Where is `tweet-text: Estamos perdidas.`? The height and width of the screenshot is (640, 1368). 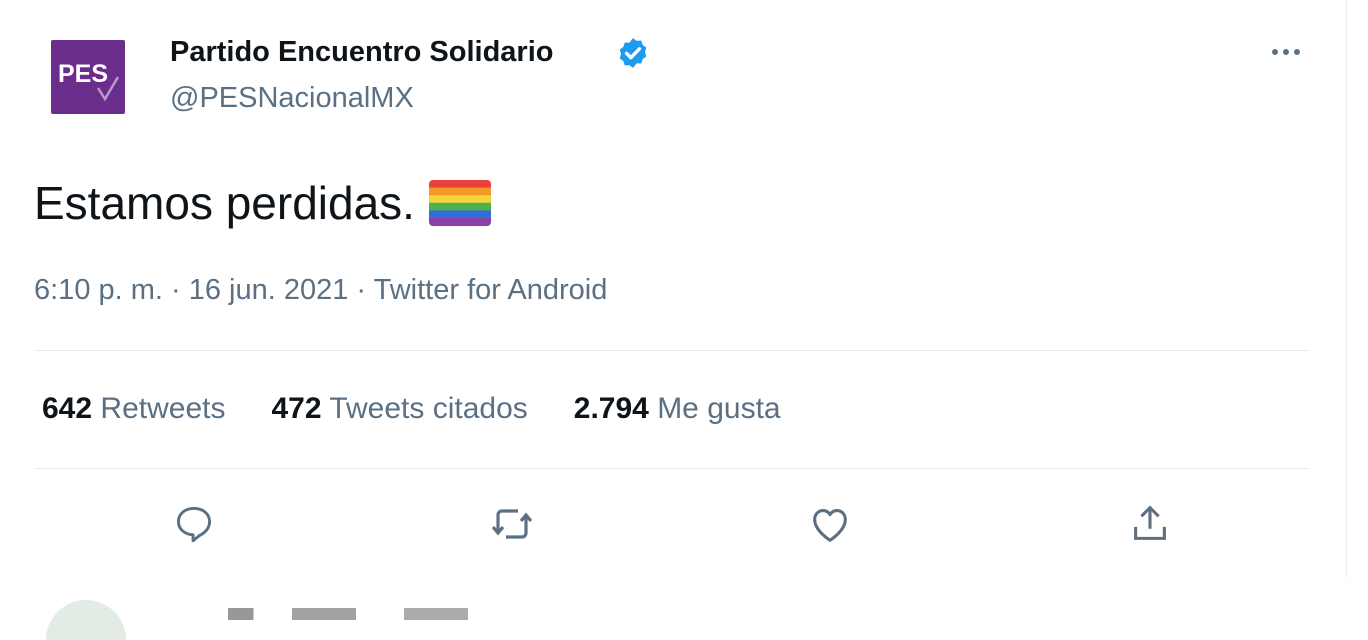
tweet-text: Estamos perdidas. is located at coordinates (262, 203).